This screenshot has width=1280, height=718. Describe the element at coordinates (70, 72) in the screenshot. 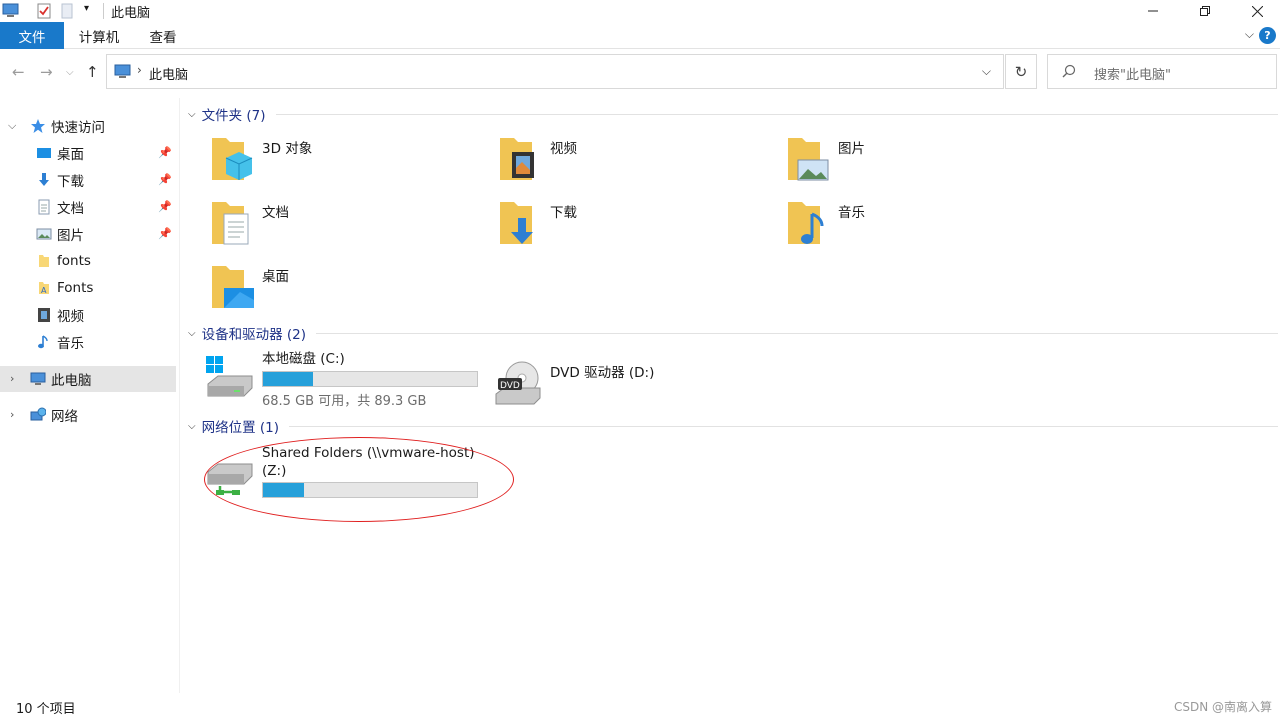

I see `recent-locations-icon: ⌵` at that location.